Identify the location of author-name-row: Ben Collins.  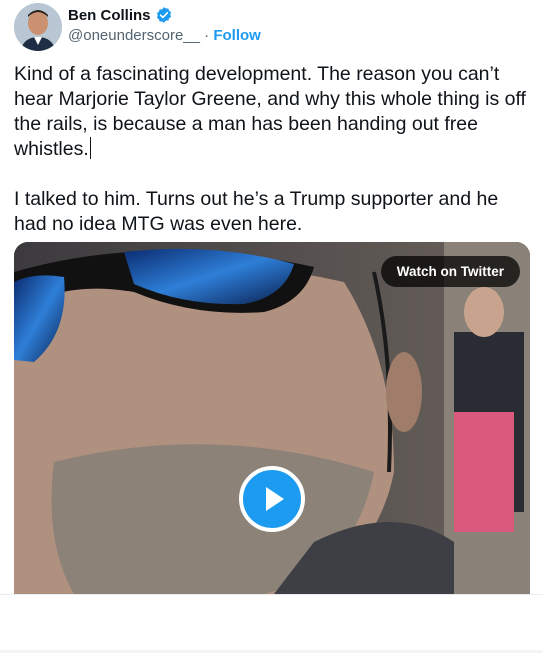
(120, 15).